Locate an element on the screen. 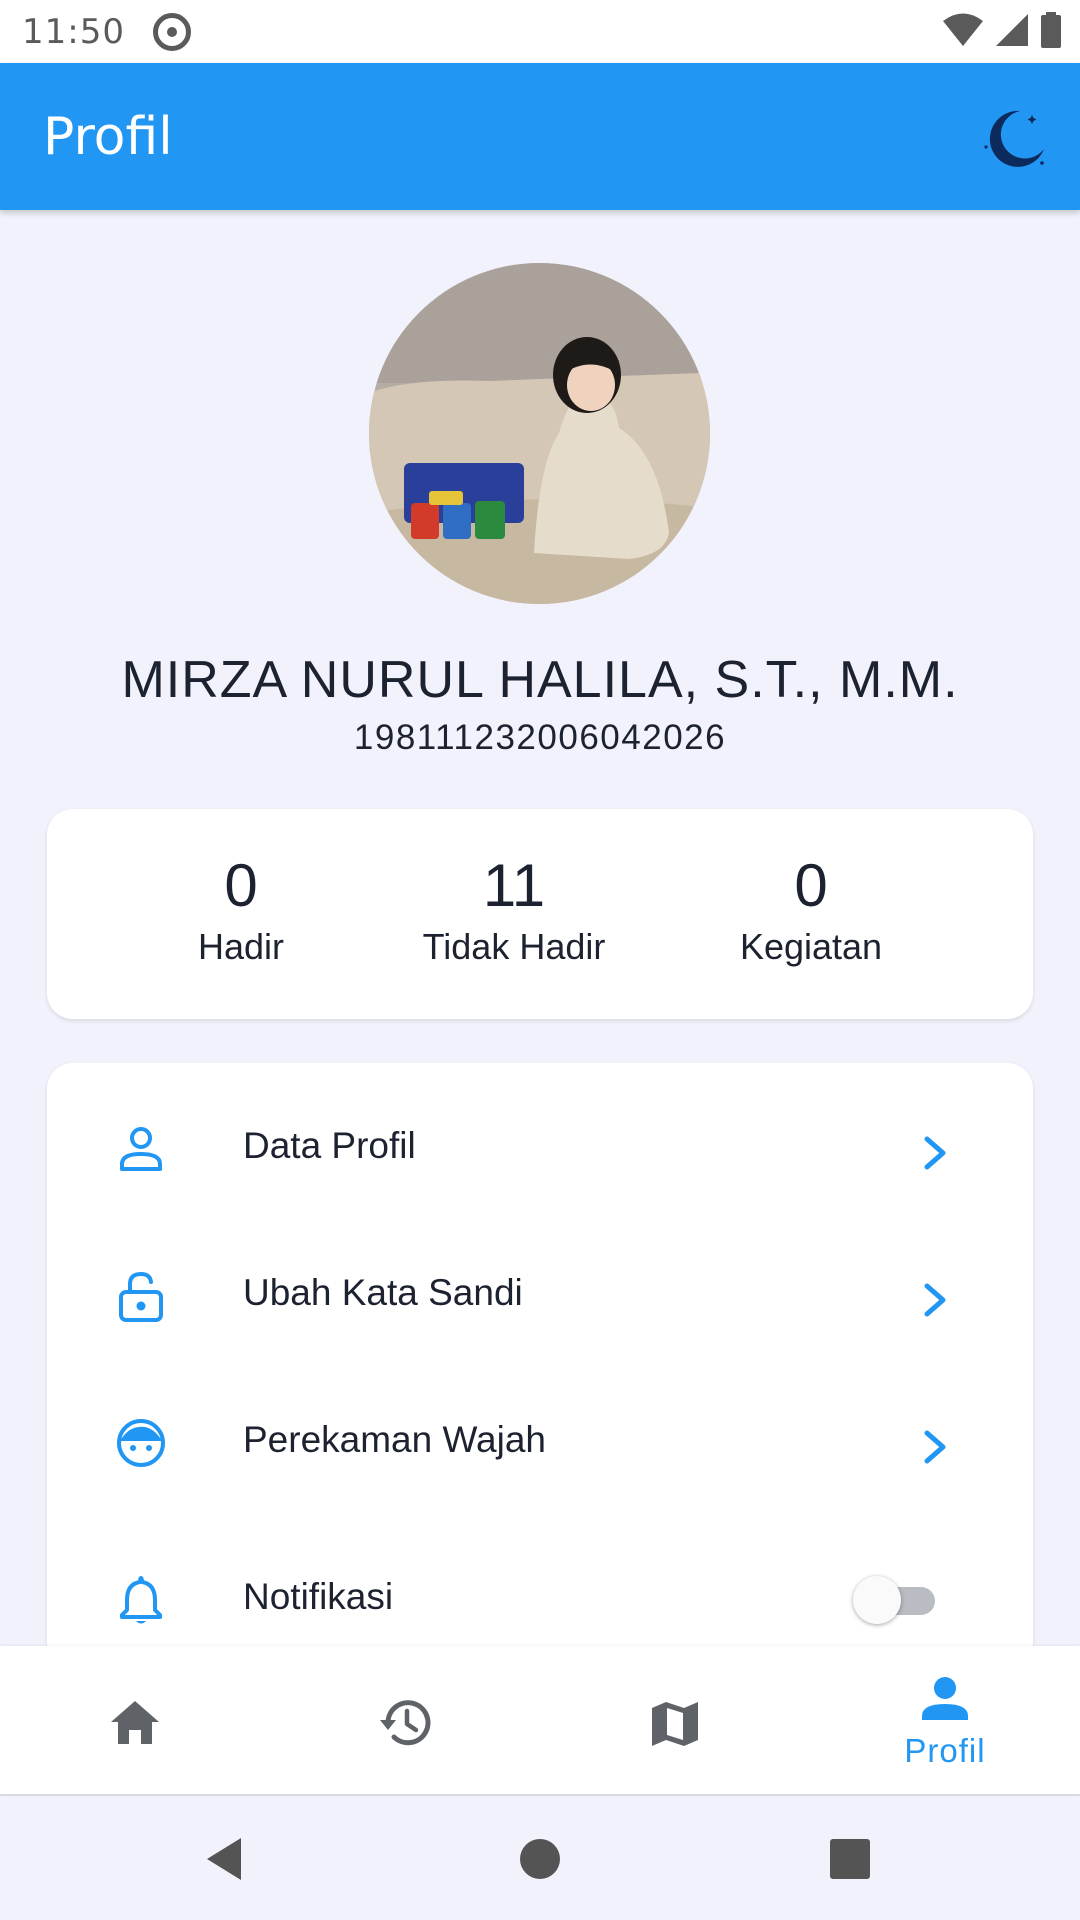 This screenshot has width=1080, height=1920. page-title: Profil is located at coordinates (108, 136).